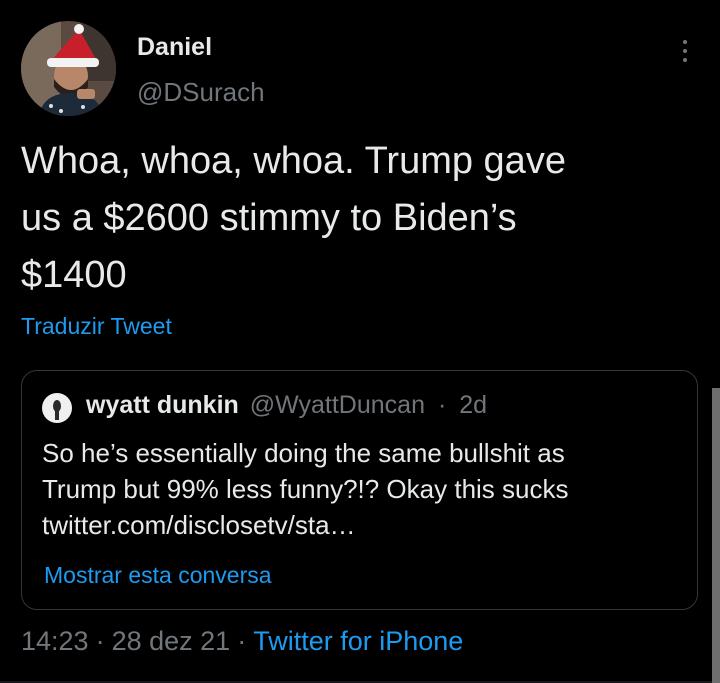  I want to click on author-avatar, so click(68, 68).